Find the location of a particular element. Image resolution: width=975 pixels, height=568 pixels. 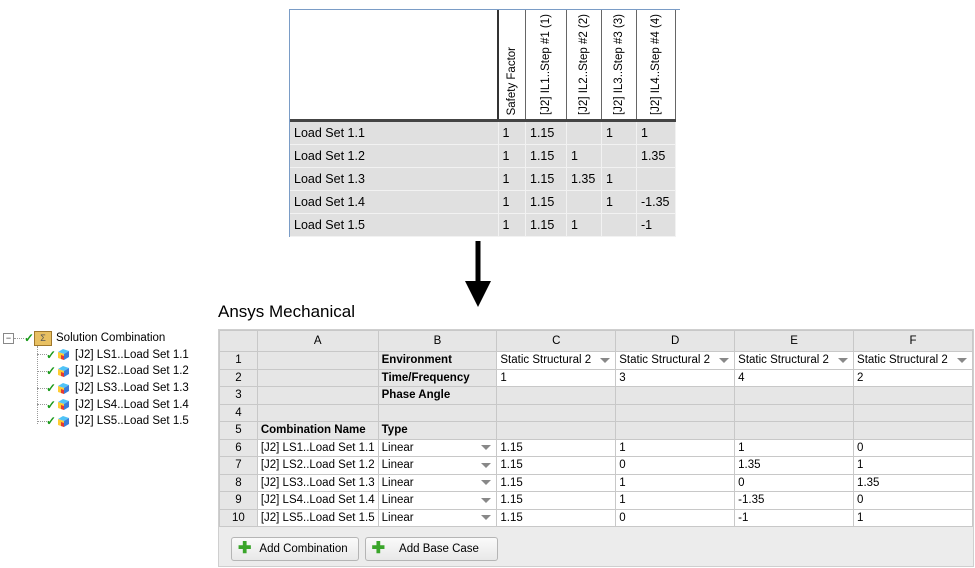

plus-icon: ✚ is located at coordinates (245, 548).